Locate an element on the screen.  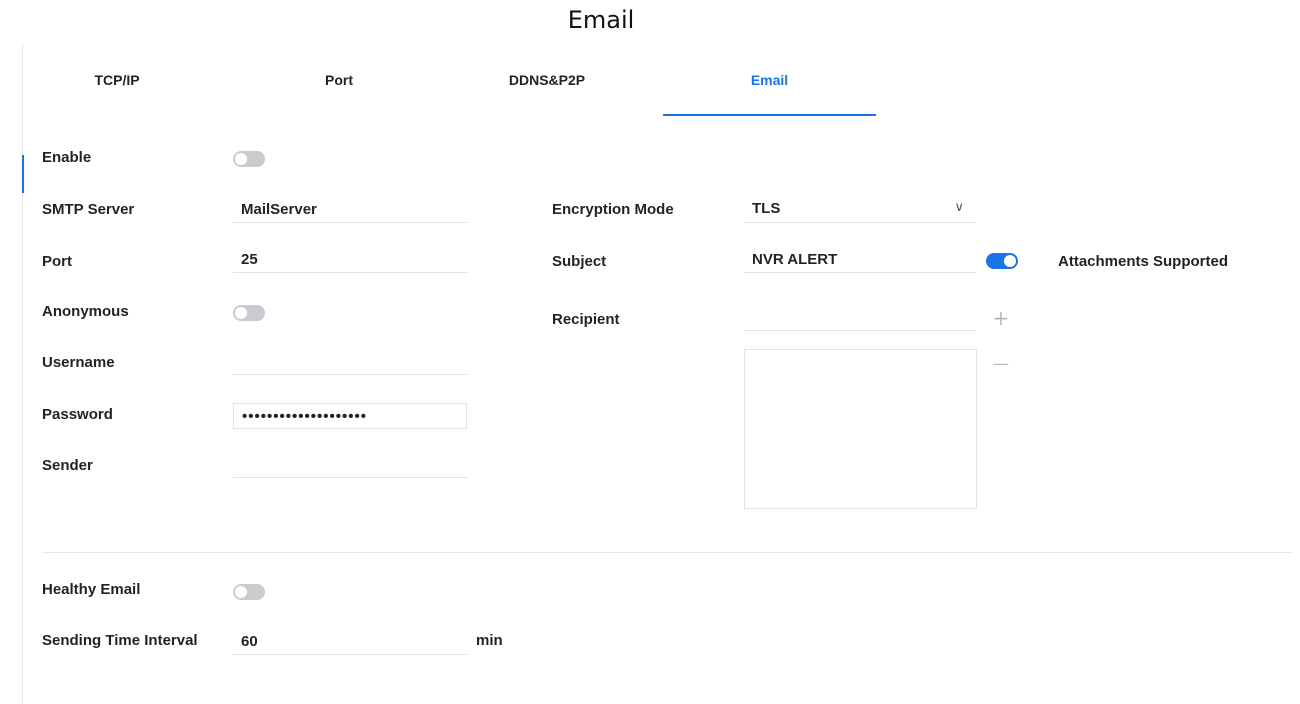
tab-tcp-ip: TCP/IP is located at coordinates (117, 93).